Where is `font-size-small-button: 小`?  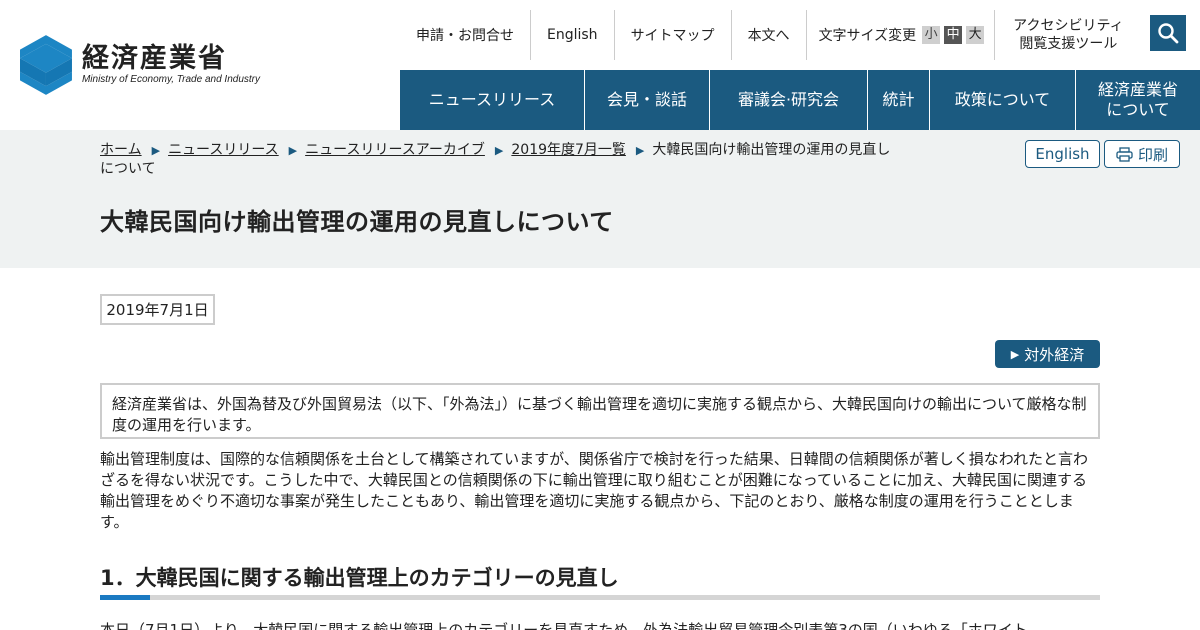 font-size-small-button: 小 is located at coordinates (931, 35).